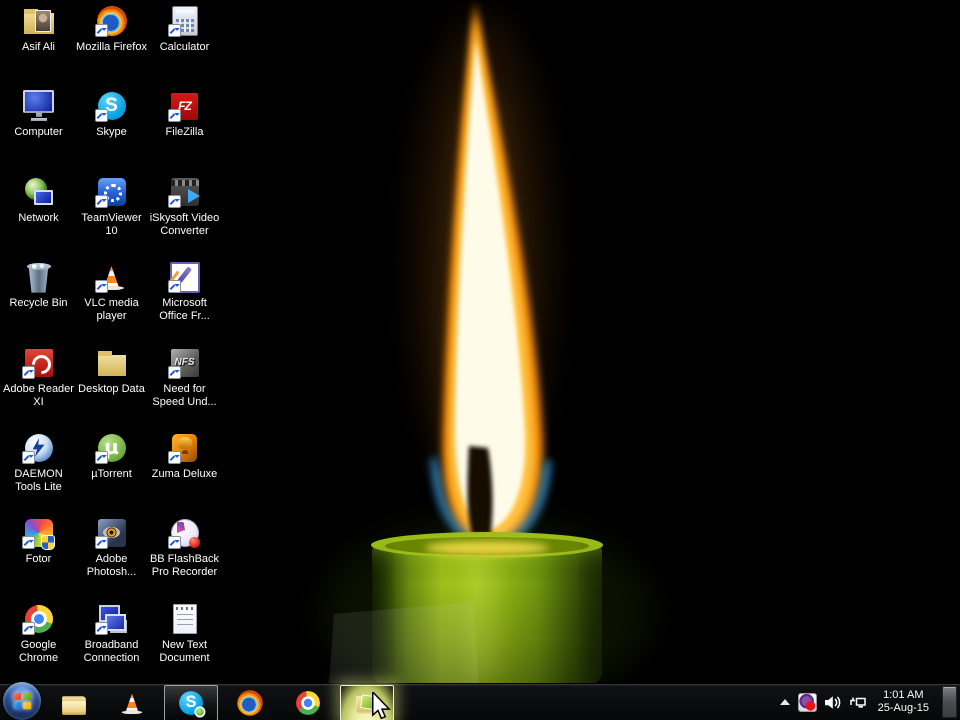  Describe the element at coordinates (38, 363) in the screenshot. I see `adobe-reader-icon` at that location.